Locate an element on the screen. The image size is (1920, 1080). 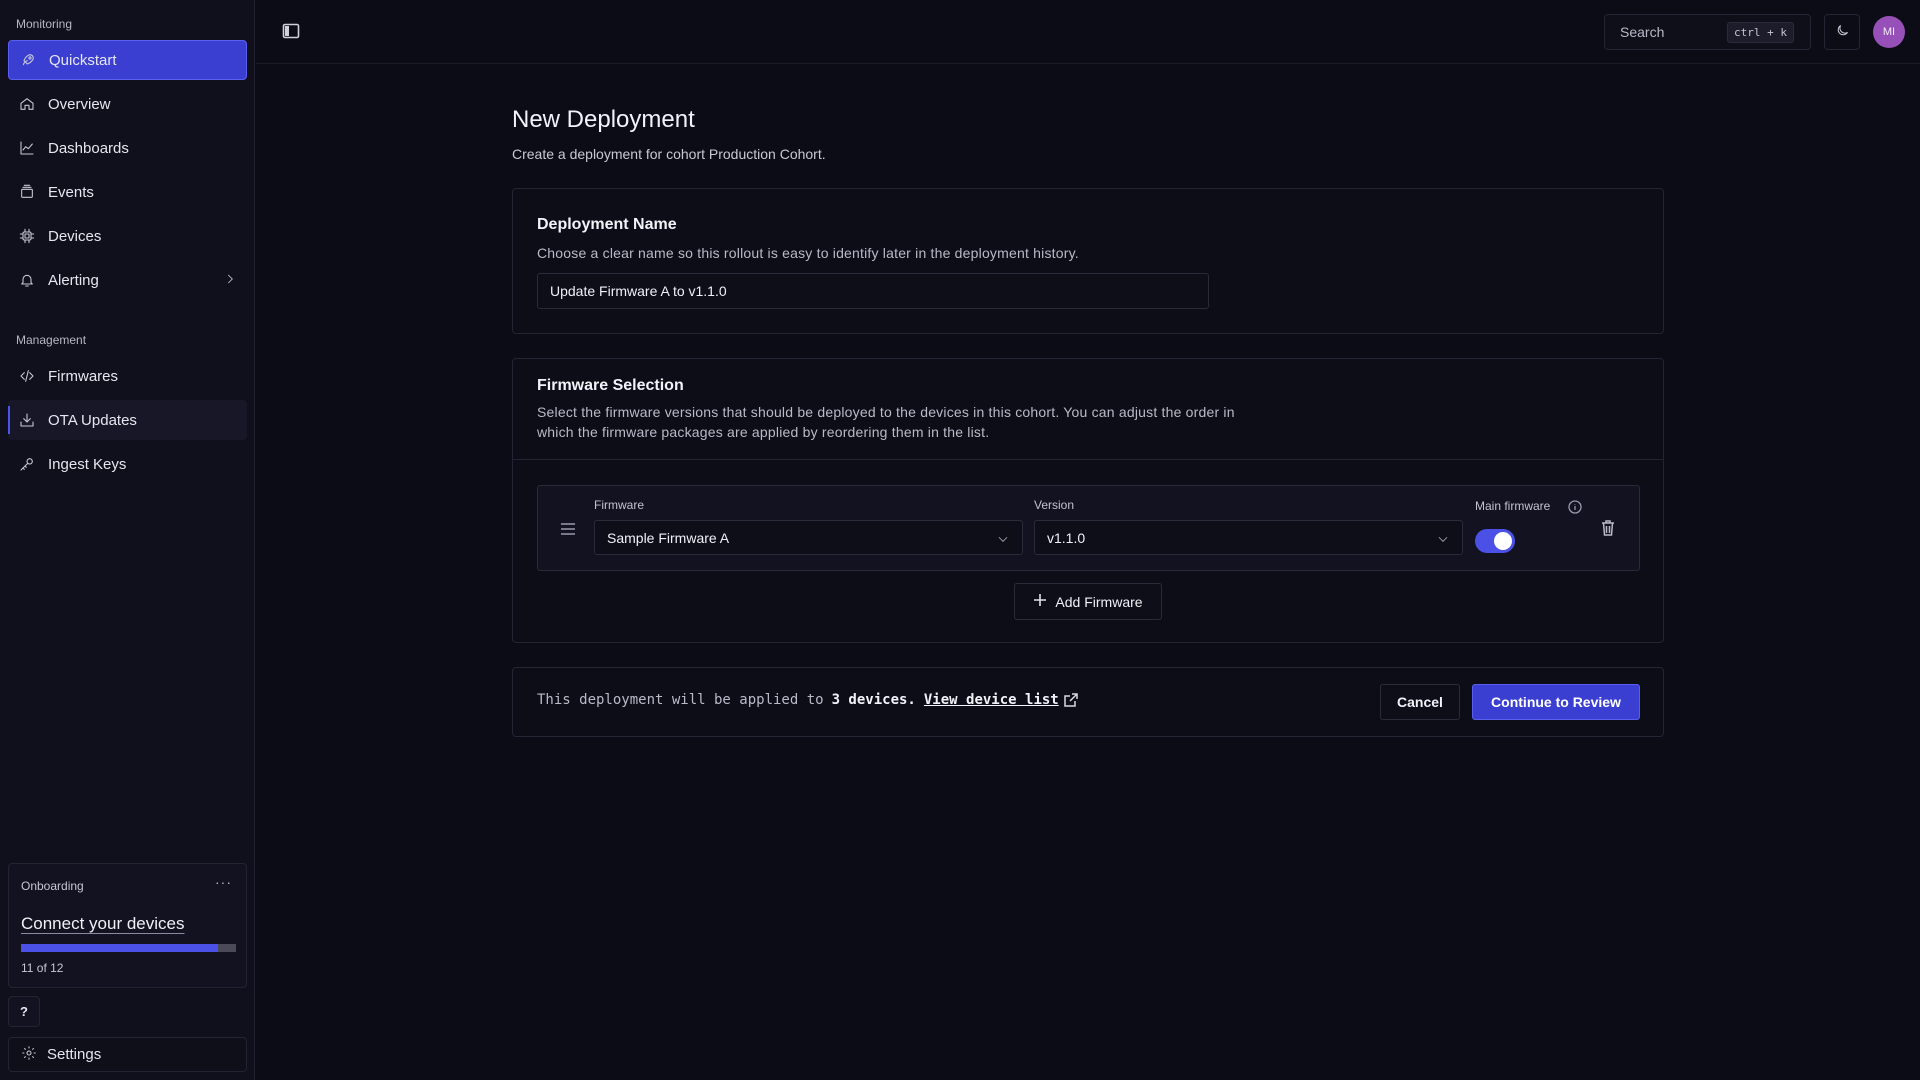
chart-line-icon is located at coordinates (27, 148).